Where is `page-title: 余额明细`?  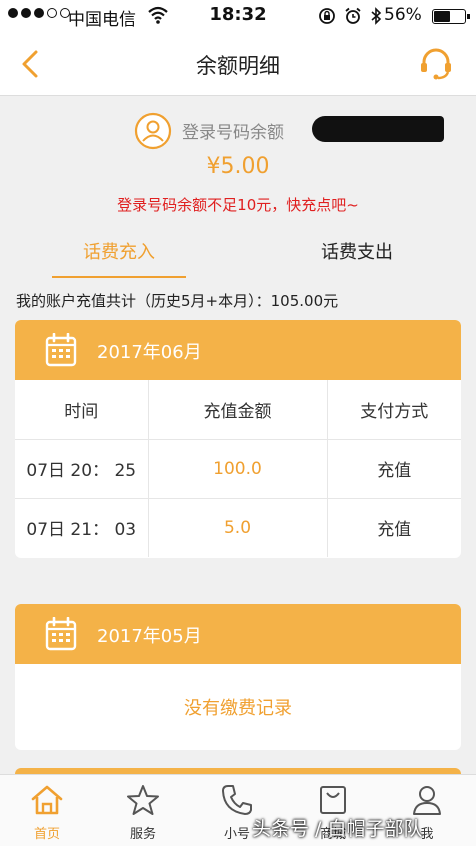
page-title: 余额明细 is located at coordinates (238, 66).